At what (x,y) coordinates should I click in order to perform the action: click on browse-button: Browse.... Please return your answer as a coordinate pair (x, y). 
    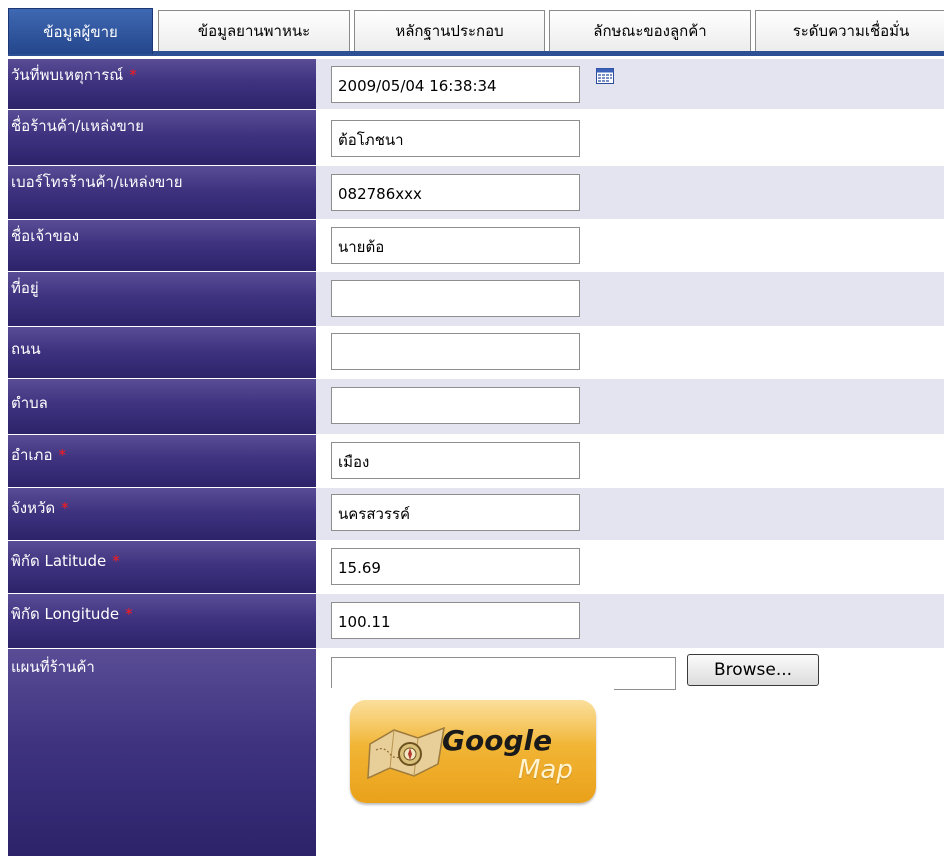
    Looking at the image, I should click on (753, 670).